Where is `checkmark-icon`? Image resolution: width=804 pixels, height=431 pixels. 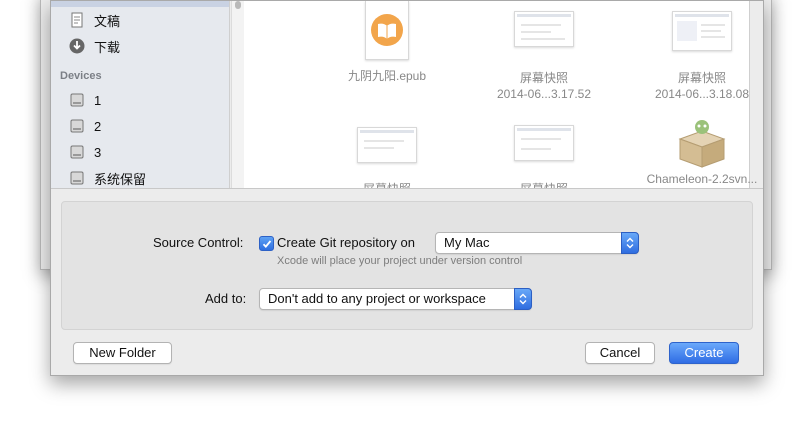 checkmark-icon is located at coordinates (266, 243).